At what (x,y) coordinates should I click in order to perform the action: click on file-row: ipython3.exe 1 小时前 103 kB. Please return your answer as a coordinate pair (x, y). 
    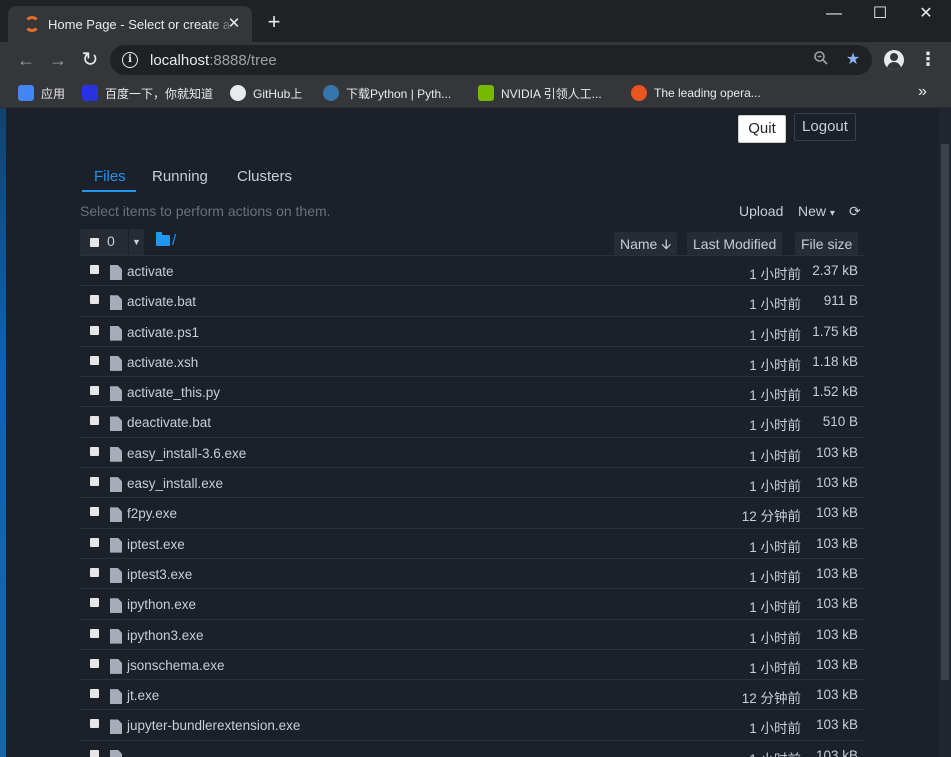
    Looking at the image, I should click on (472, 635).